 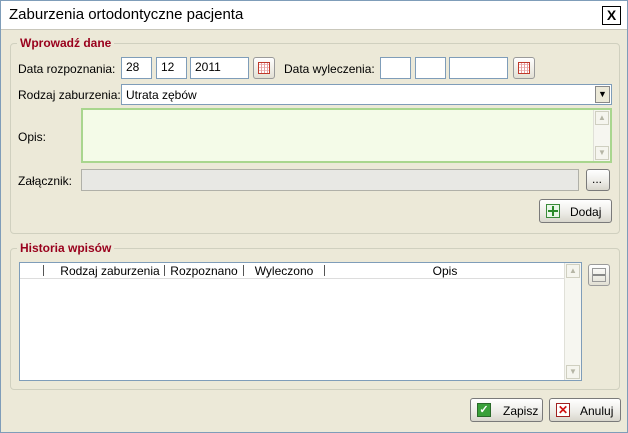 I want to click on cure-date-label: Data wyleczenia:, so click(x=329, y=69).